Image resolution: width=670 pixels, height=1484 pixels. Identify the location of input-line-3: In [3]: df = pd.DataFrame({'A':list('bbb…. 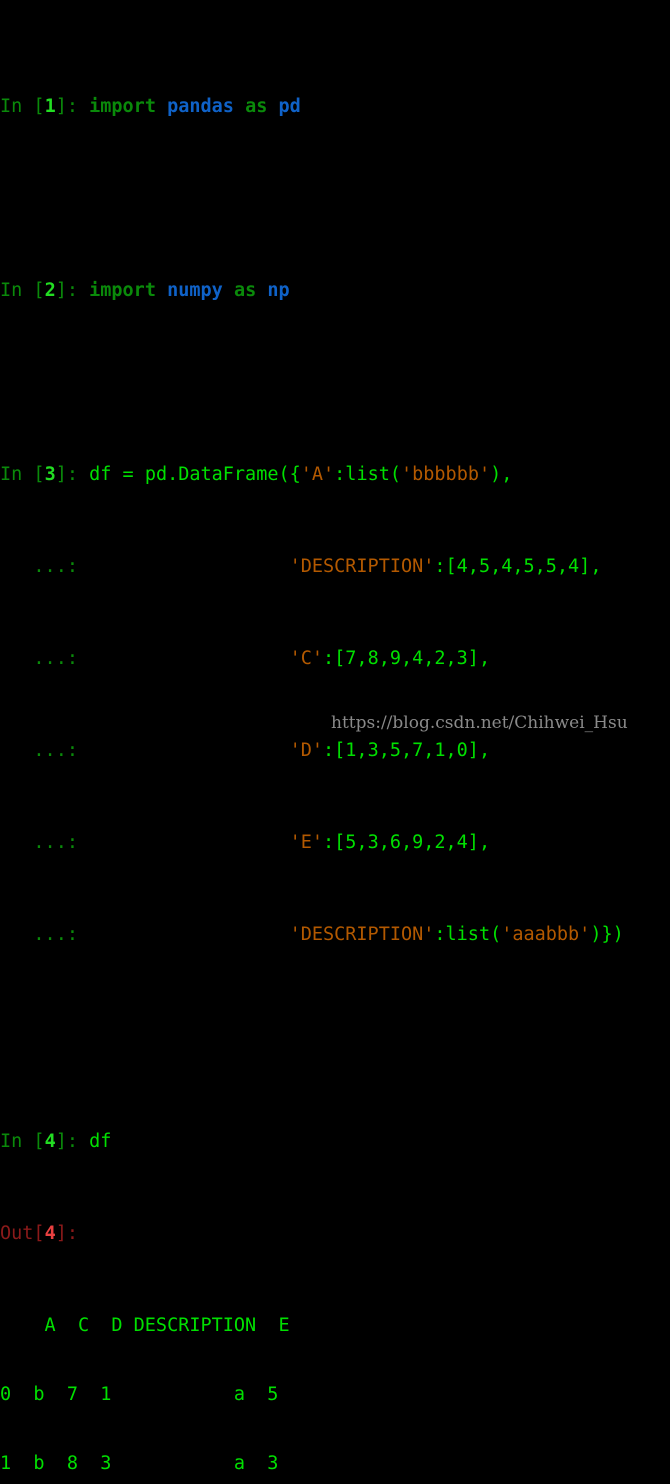
(335, 474).